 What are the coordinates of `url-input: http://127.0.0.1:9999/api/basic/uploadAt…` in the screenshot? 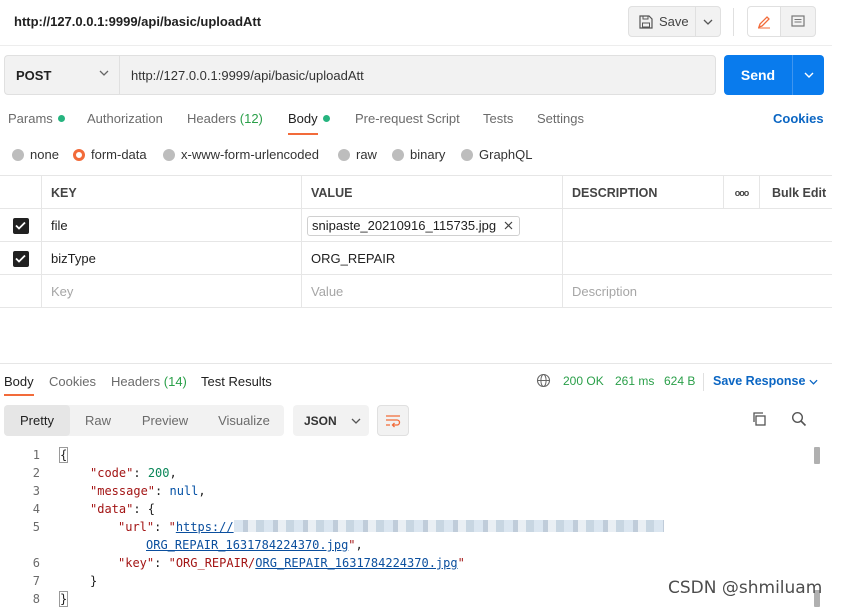 It's located at (417, 75).